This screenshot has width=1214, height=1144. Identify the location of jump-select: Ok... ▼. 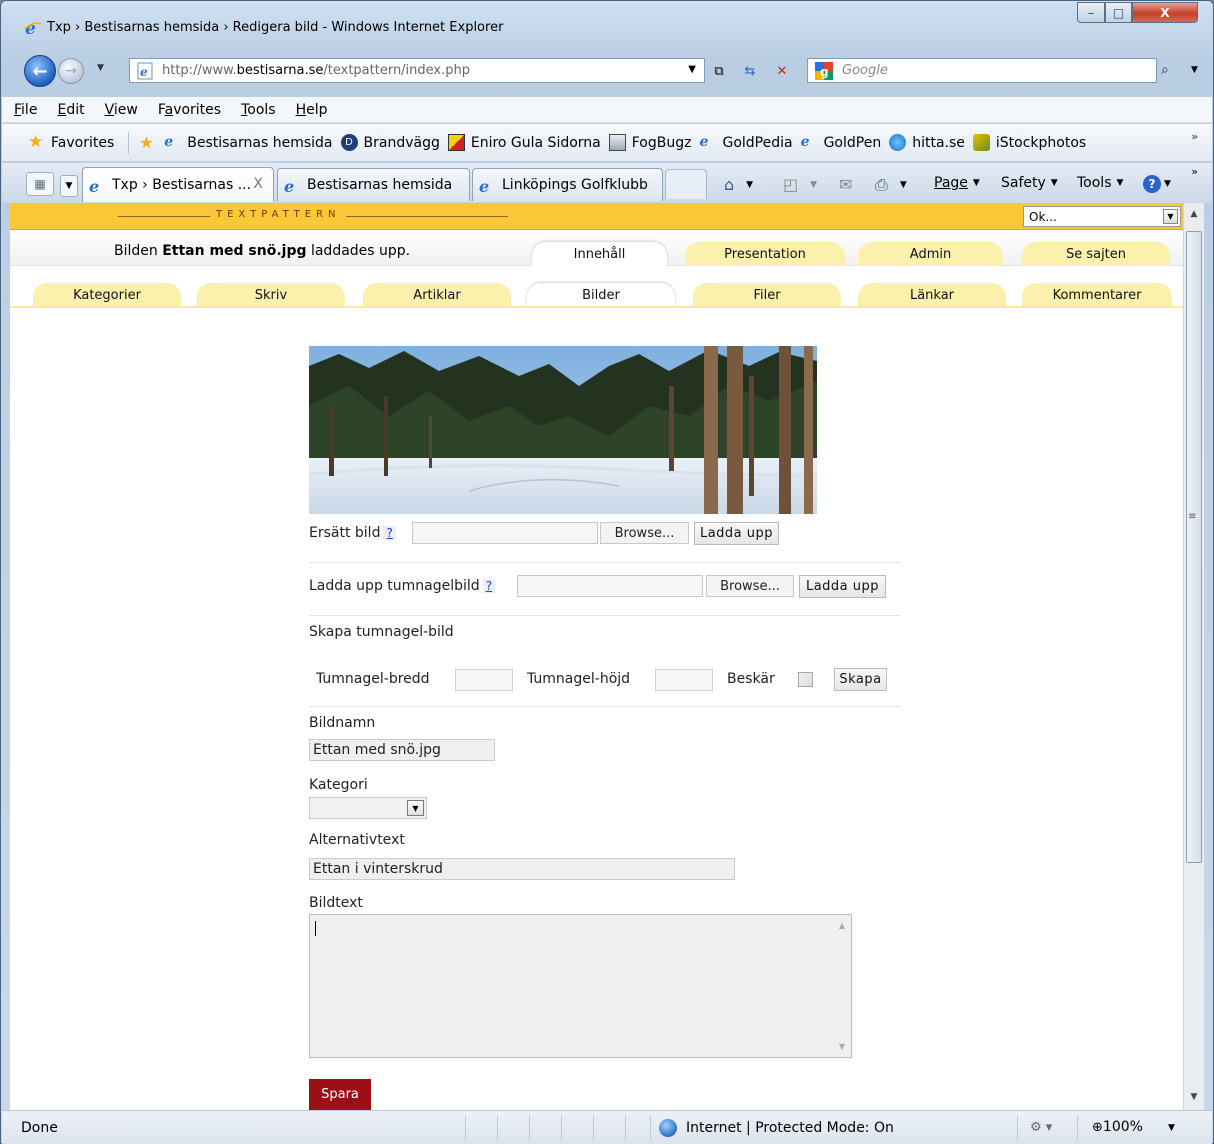
(1102, 216).